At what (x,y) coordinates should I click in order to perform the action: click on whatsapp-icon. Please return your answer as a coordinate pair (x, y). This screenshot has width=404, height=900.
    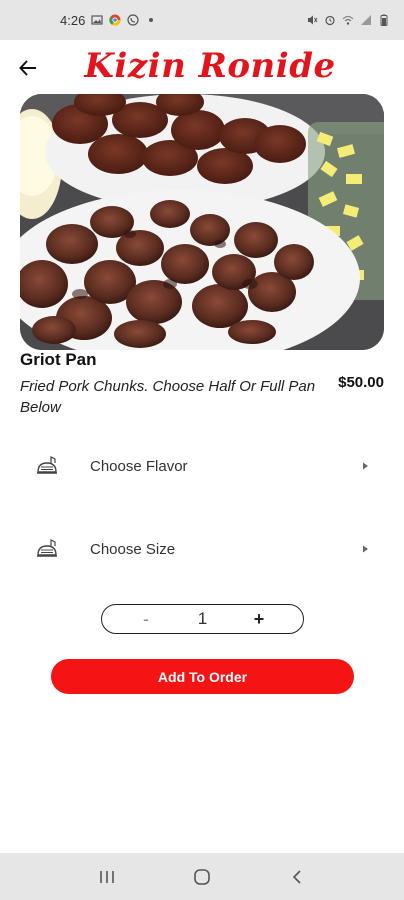
    Looking at the image, I should click on (133, 20).